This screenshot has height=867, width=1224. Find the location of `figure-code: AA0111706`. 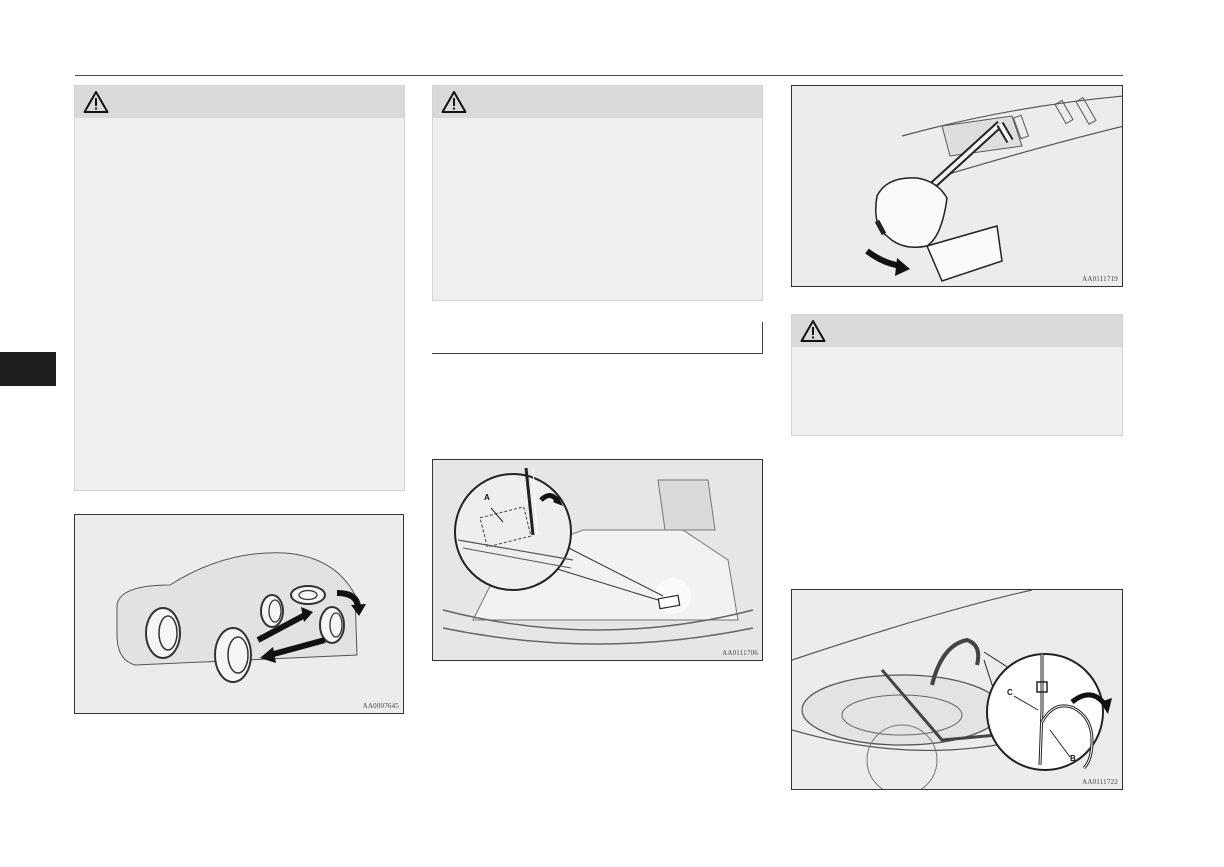

figure-code: AA0111706 is located at coordinates (740, 653).